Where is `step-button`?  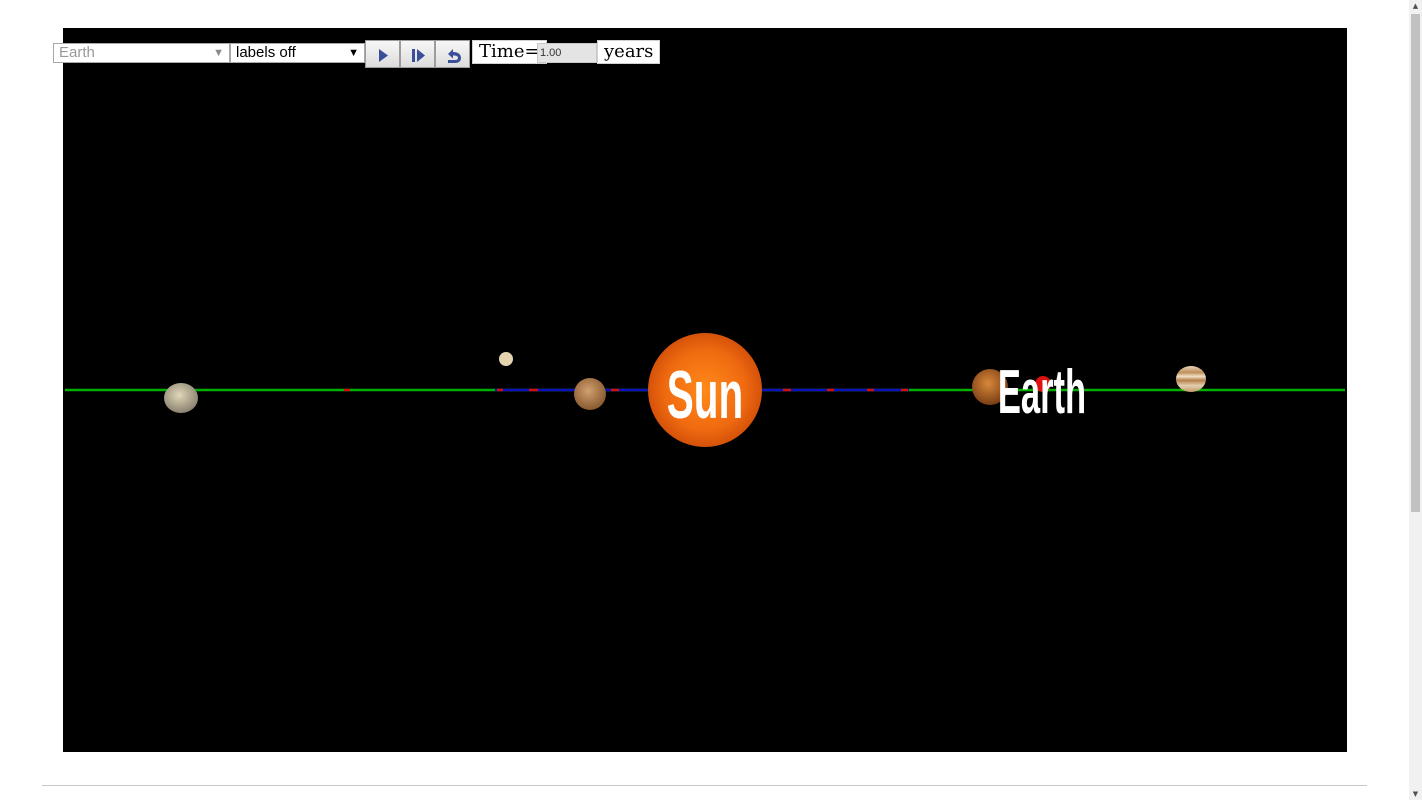
step-button is located at coordinates (417, 54).